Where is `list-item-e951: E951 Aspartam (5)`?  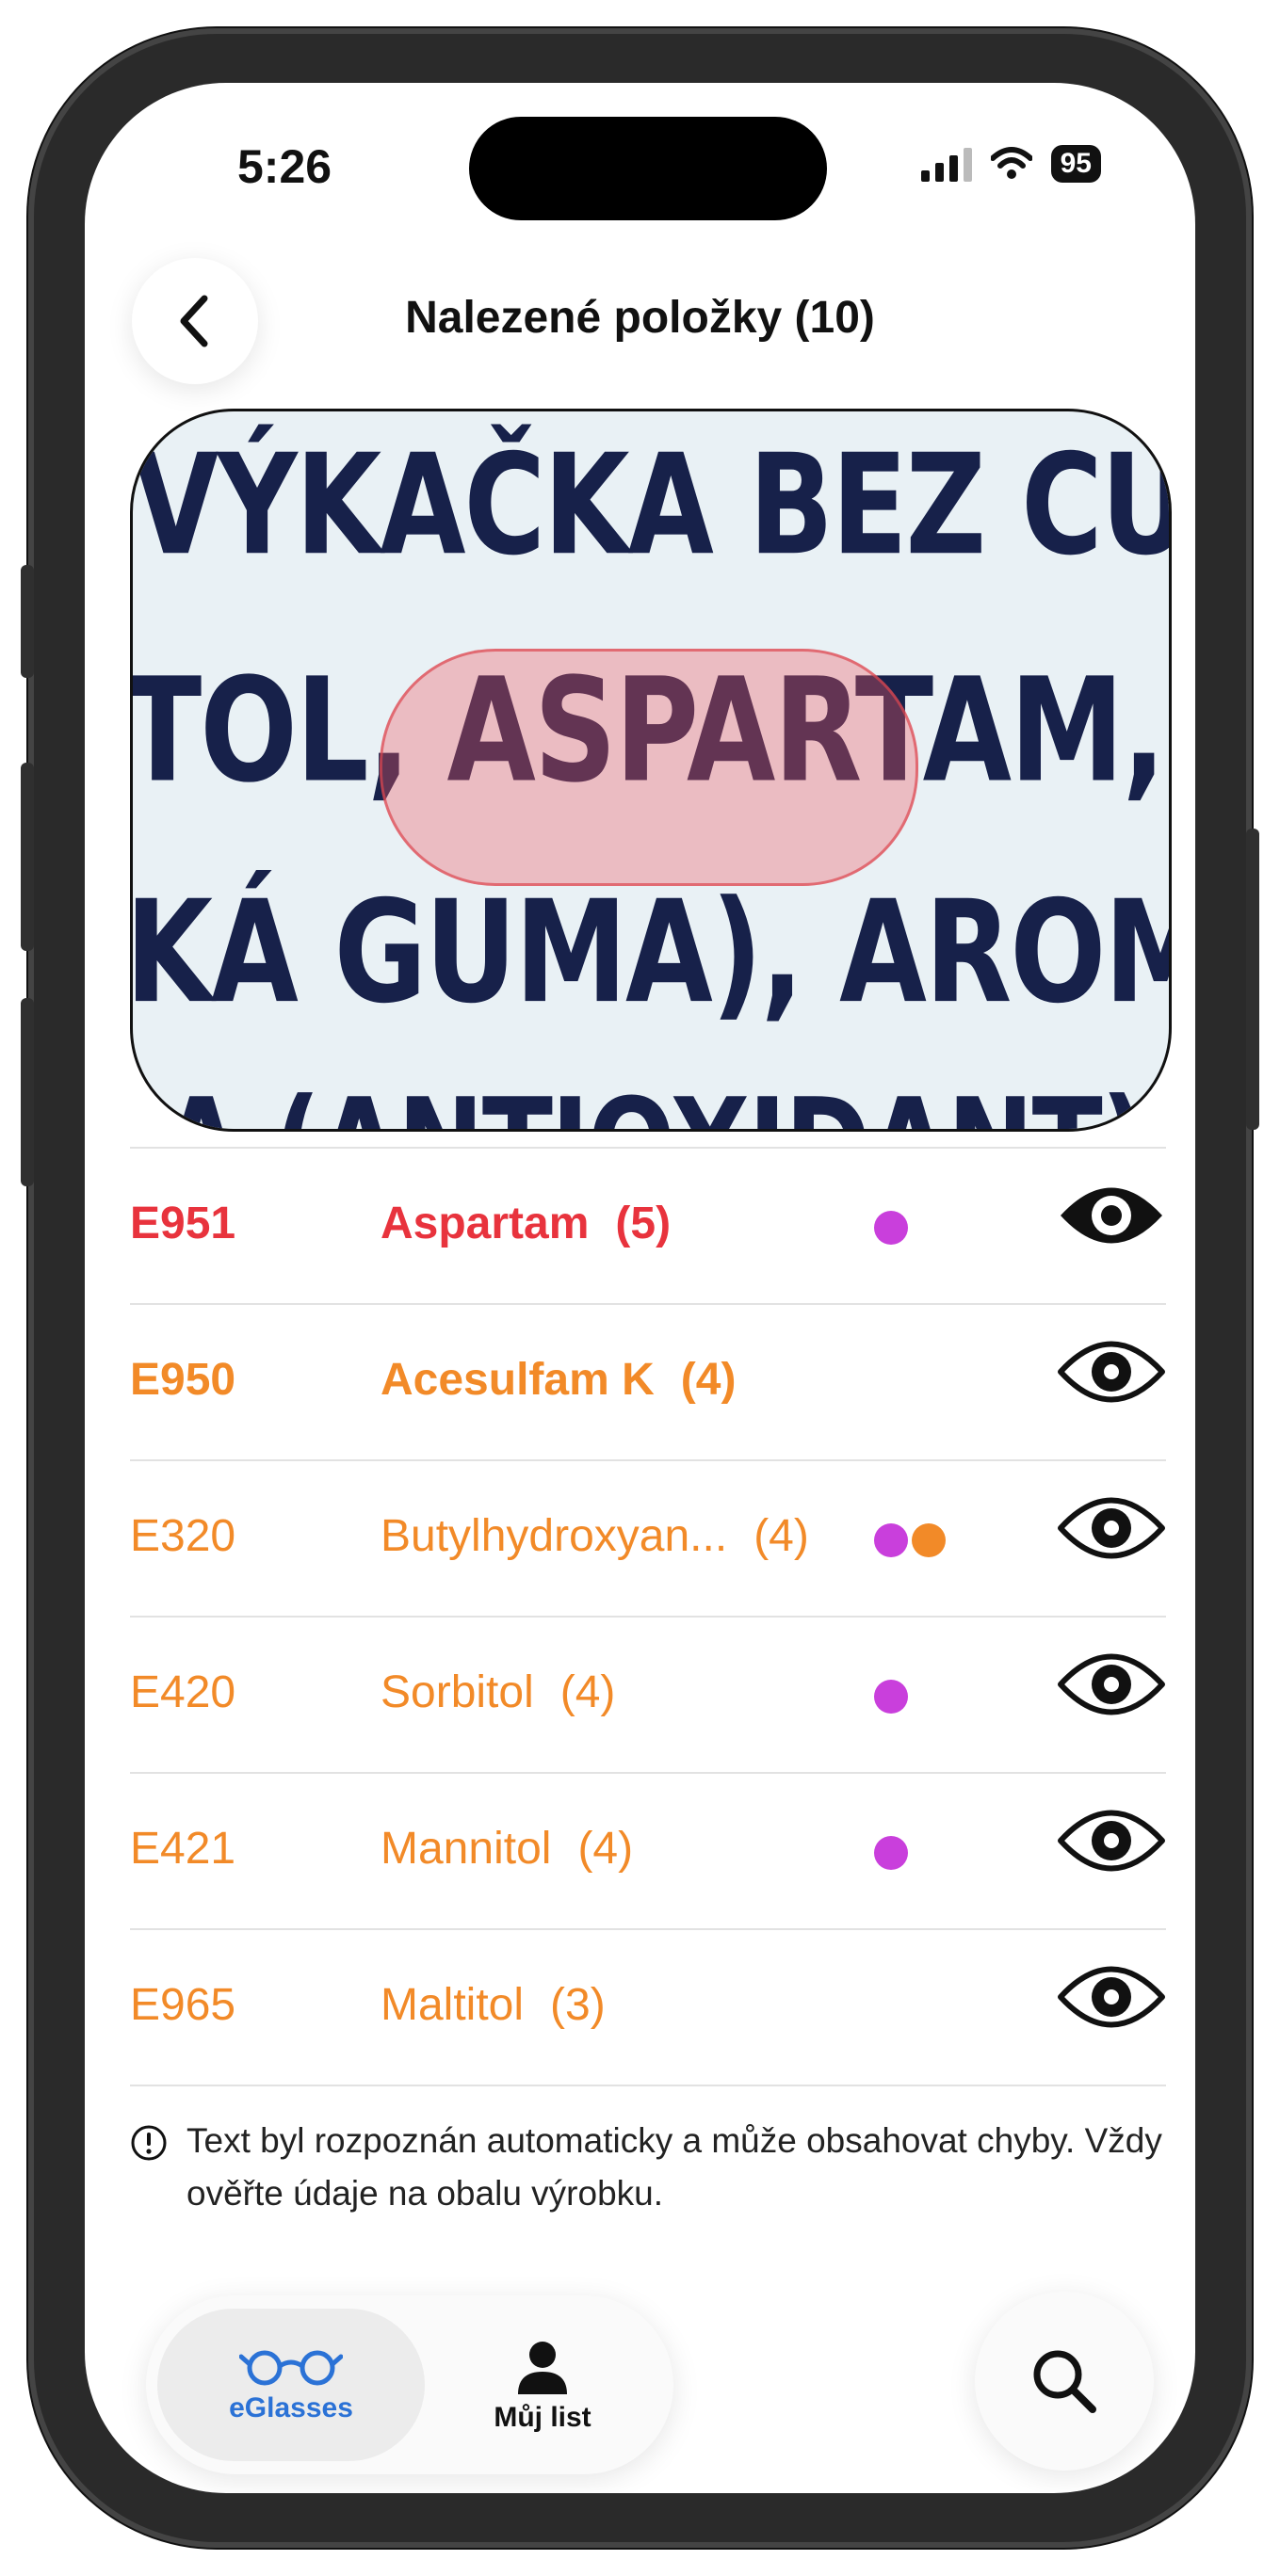 list-item-e951: E951 Aspartam (5) is located at coordinates (648, 1225).